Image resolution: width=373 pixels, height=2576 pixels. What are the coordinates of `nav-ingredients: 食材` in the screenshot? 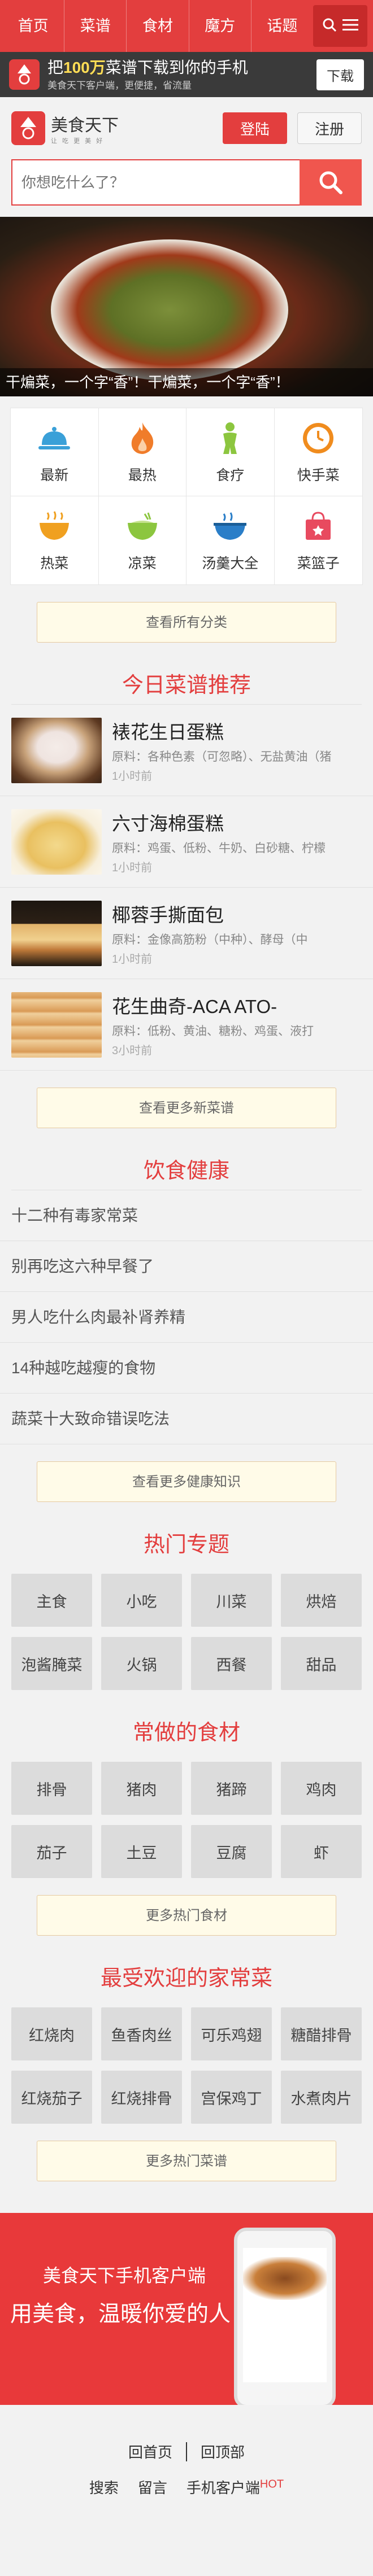 It's located at (158, 26).